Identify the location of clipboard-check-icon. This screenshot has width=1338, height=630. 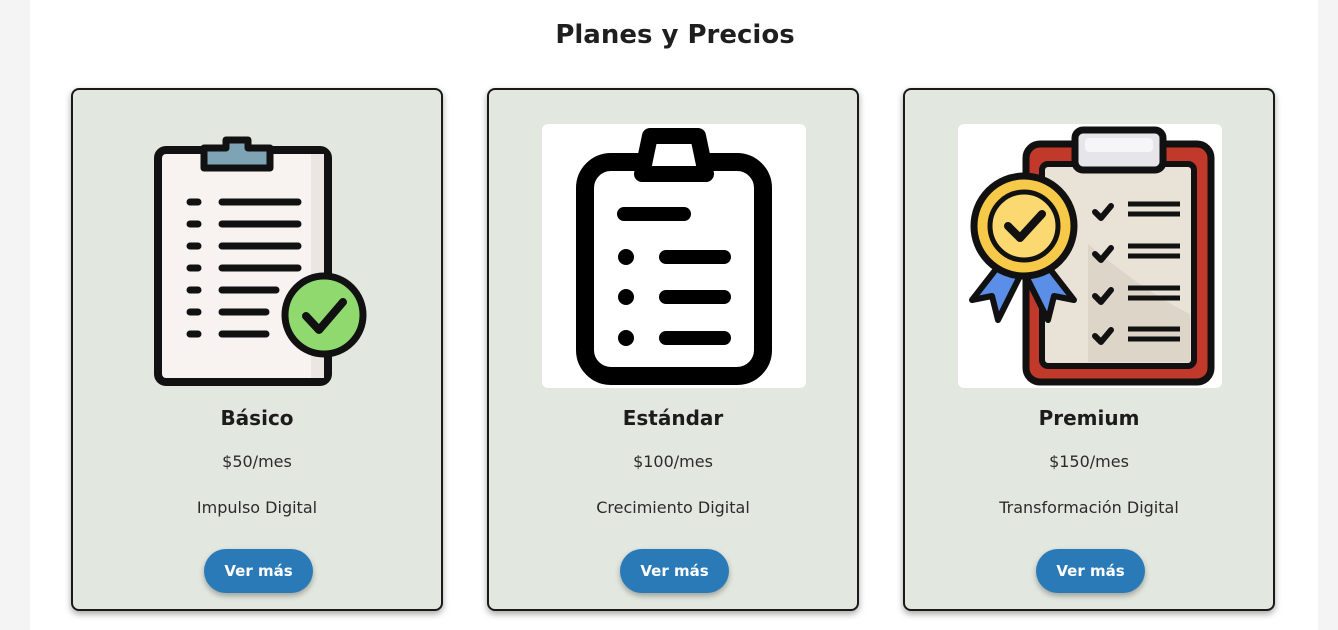
(260, 261).